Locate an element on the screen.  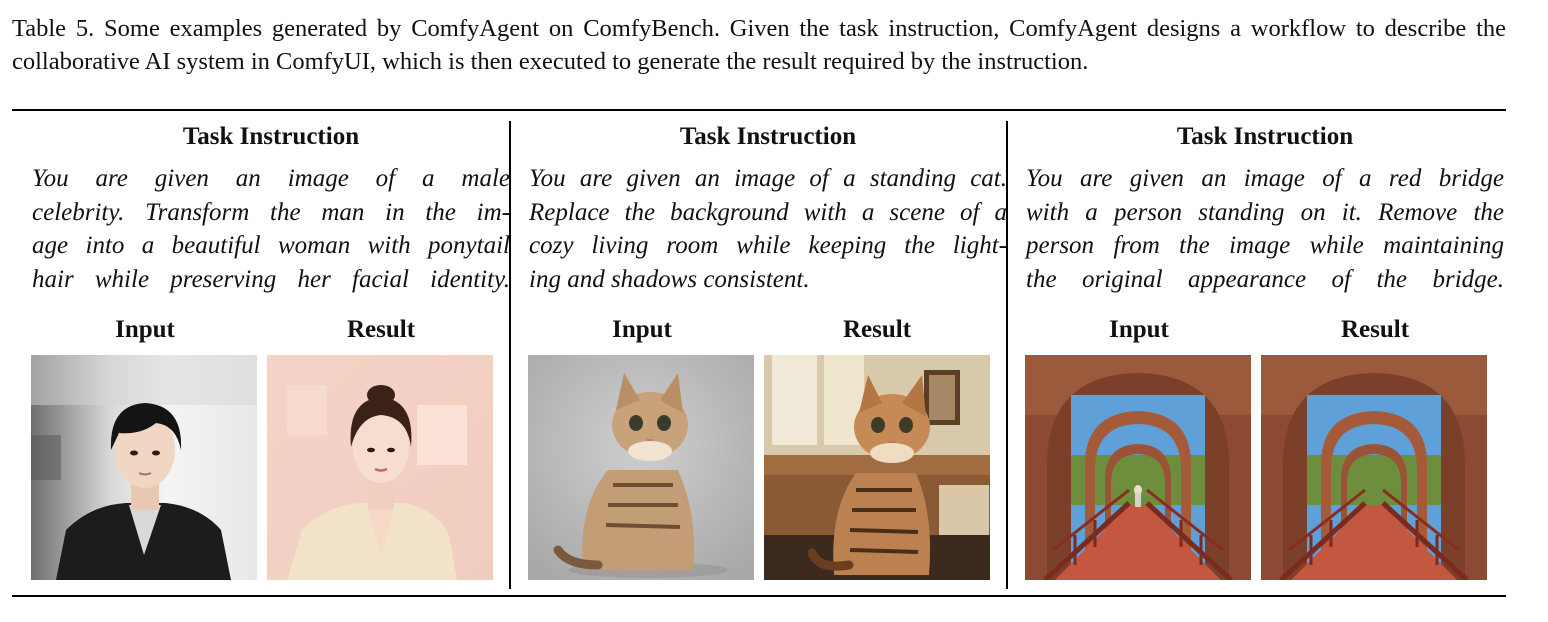
input-image-male-celebrity is located at coordinates (144, 467).